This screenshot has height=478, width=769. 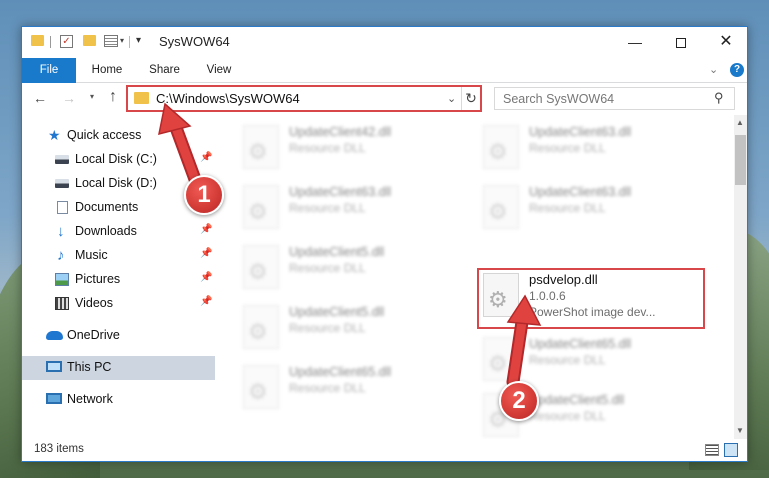 What do you see at coordinates (204, 195) in the screenshot?
I see `annotation-badge-1: 1` at bounding box center [204, 195].